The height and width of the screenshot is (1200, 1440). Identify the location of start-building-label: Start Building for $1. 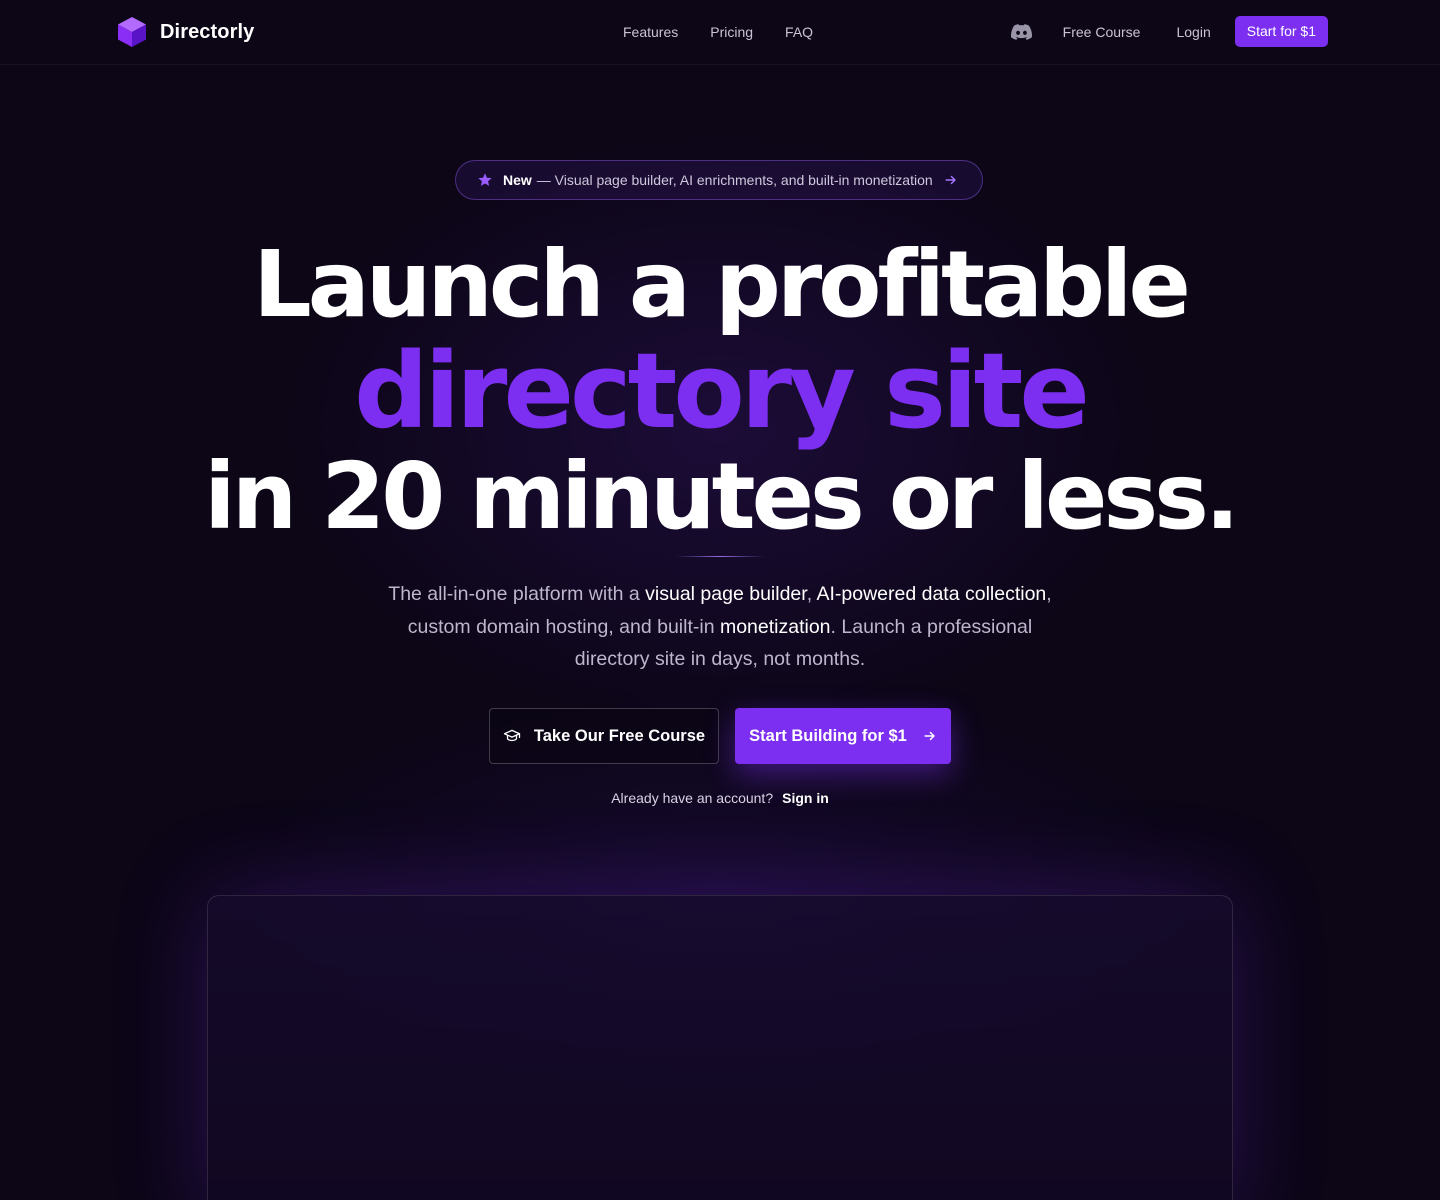
(828, 735).